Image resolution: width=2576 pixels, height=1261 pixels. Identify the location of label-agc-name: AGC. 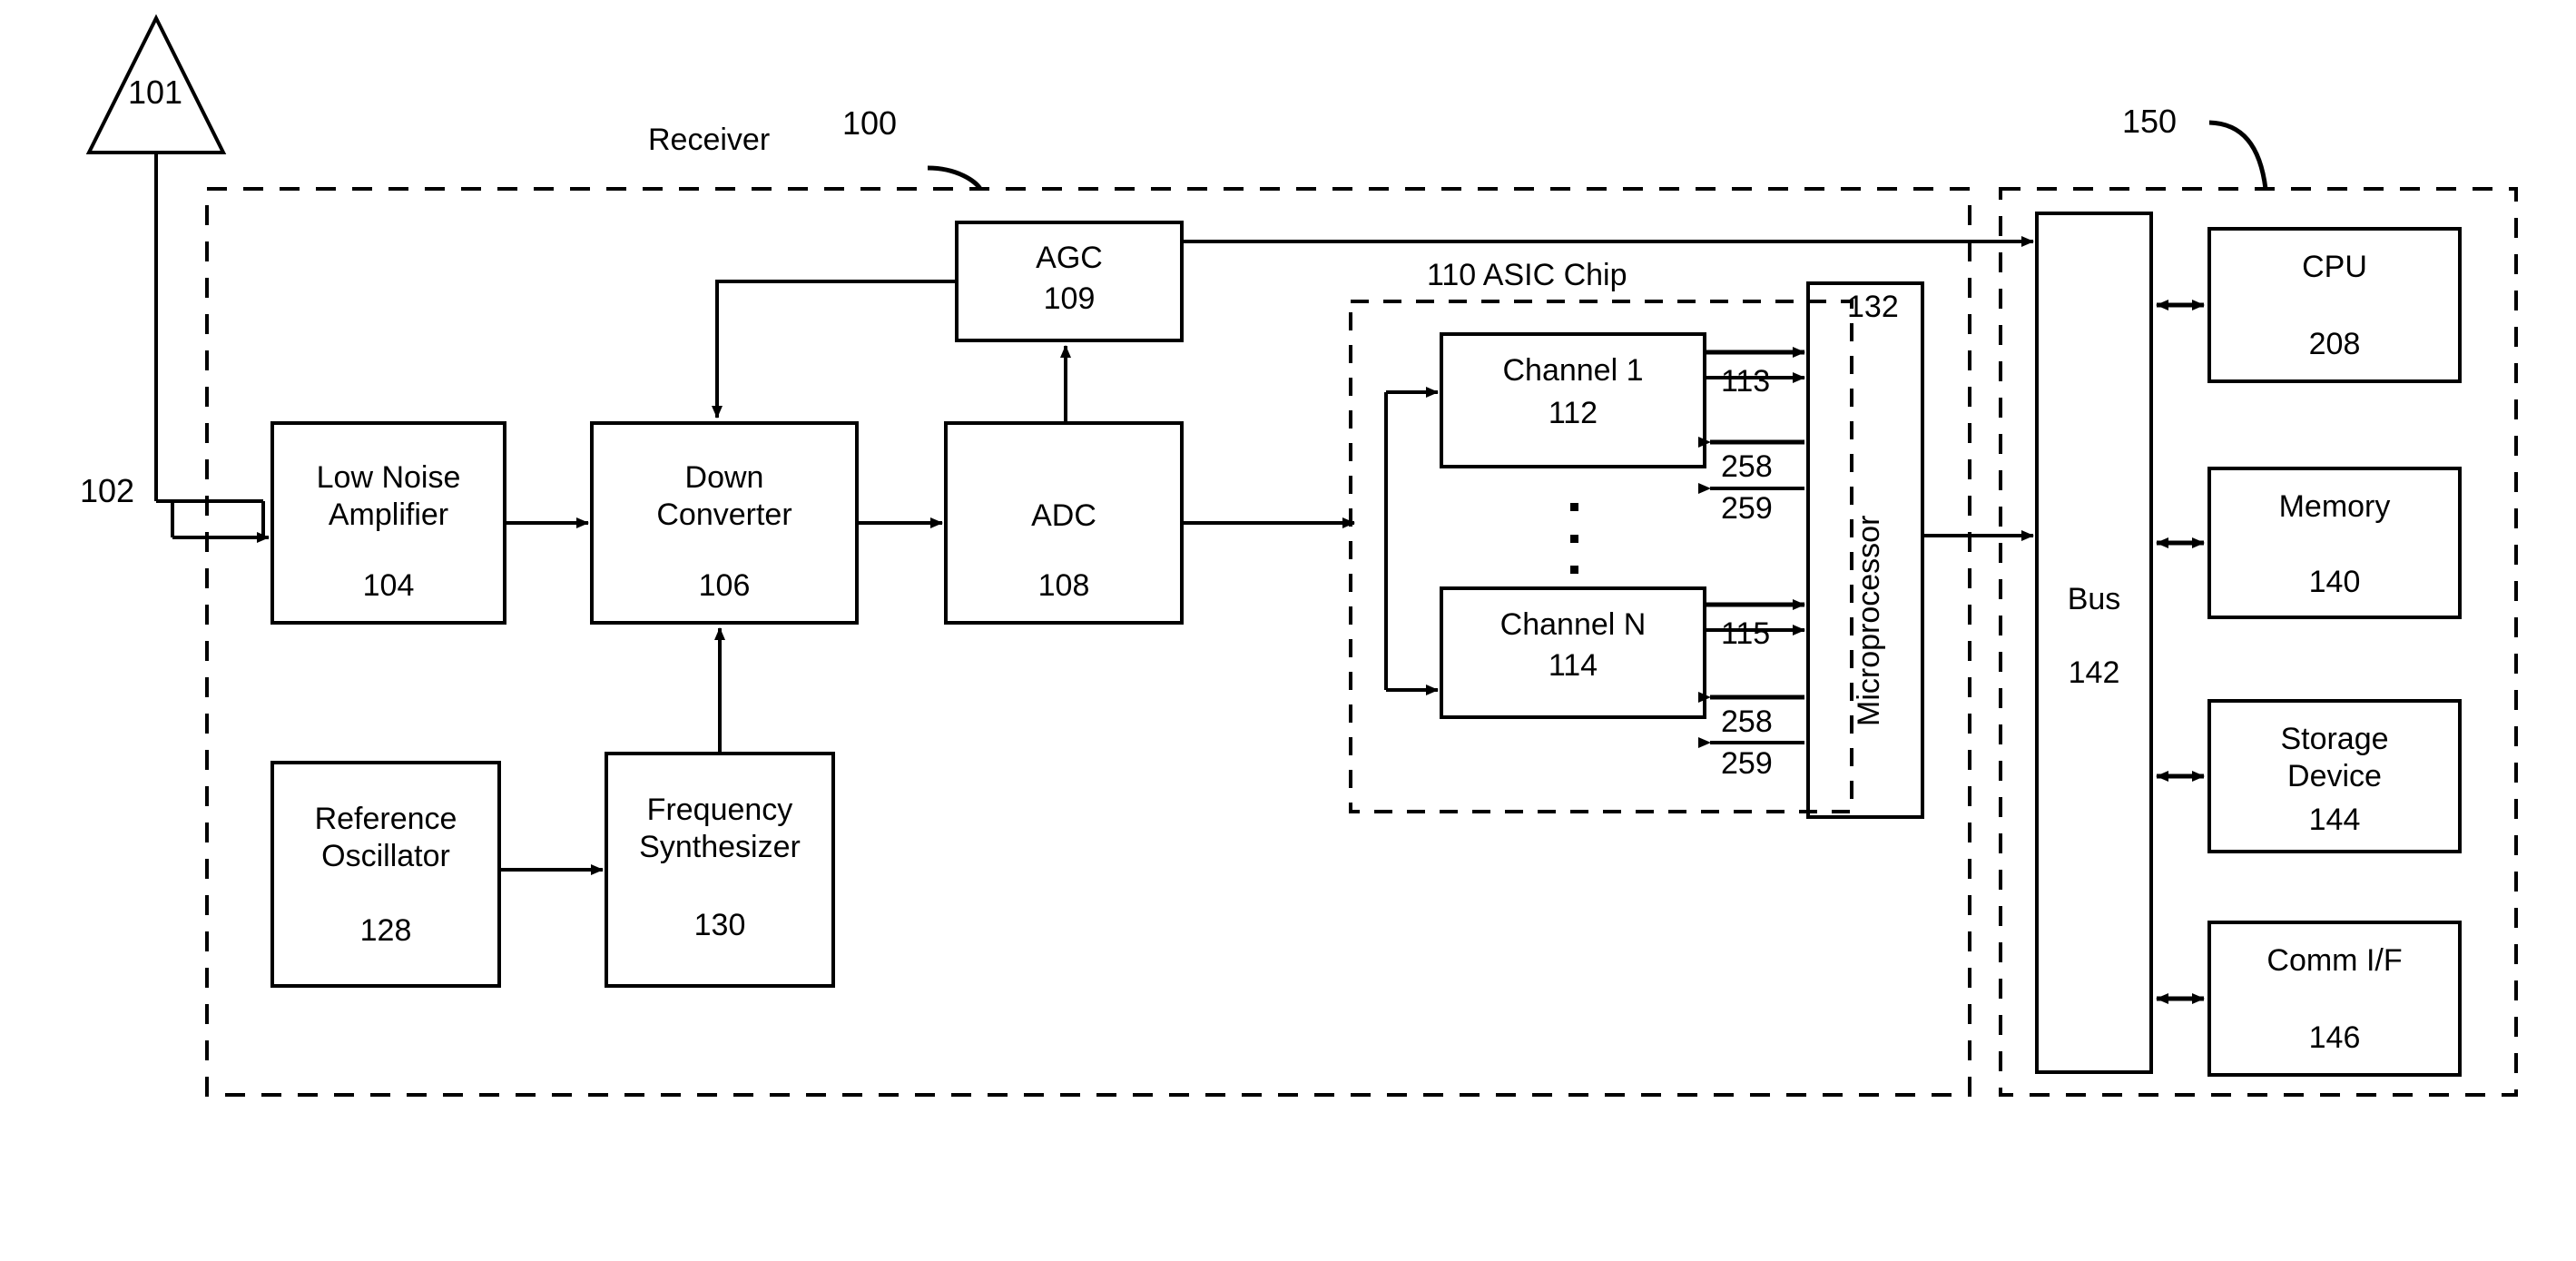
(1069, 258).